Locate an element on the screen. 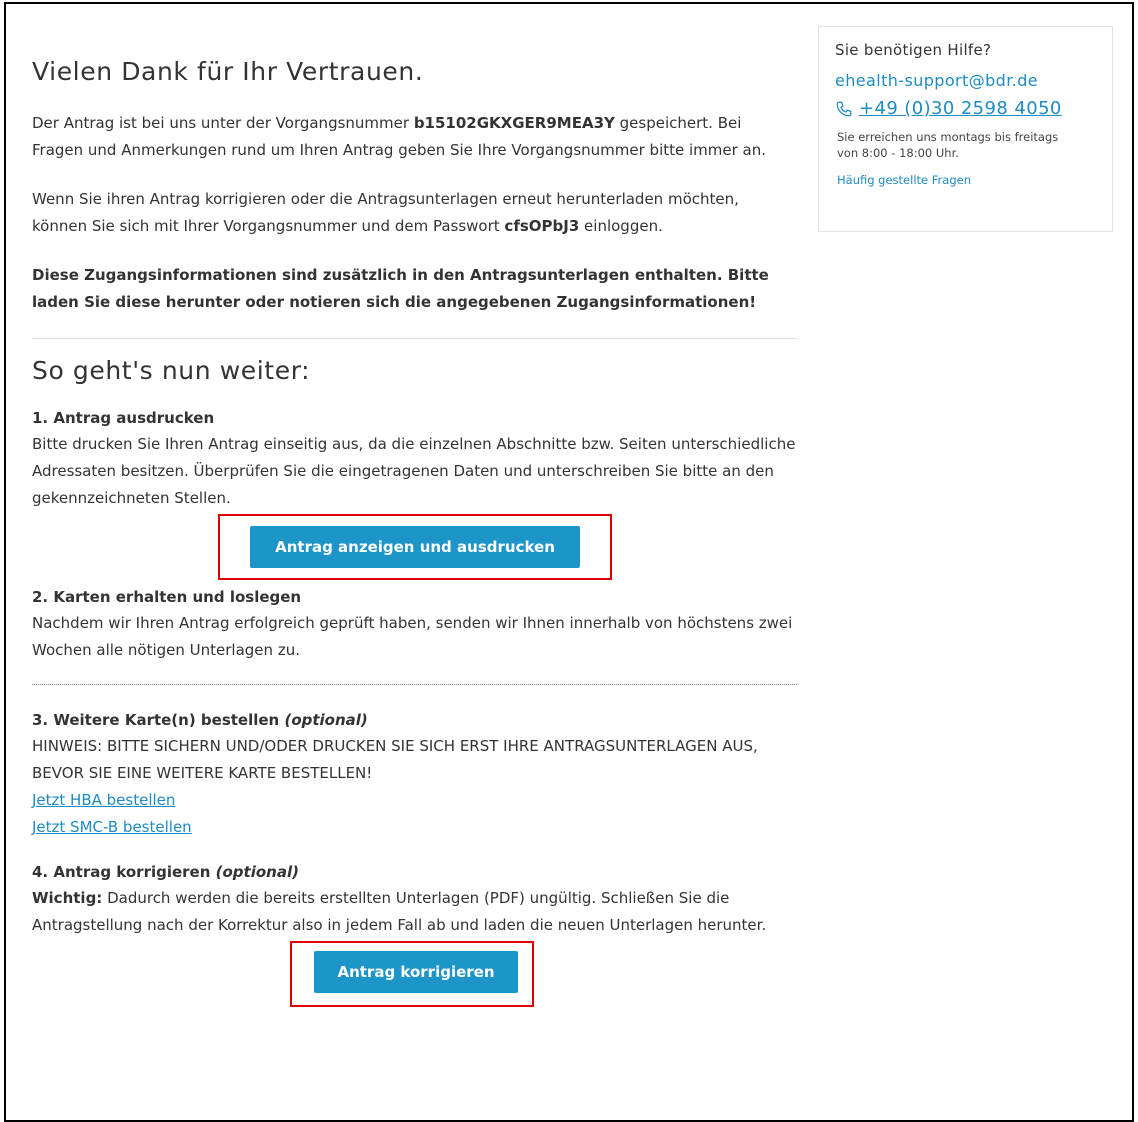 The image size is (1138, 1122). help-title: Sie benötigen Hilfe? is located at coordinates (913, 50).